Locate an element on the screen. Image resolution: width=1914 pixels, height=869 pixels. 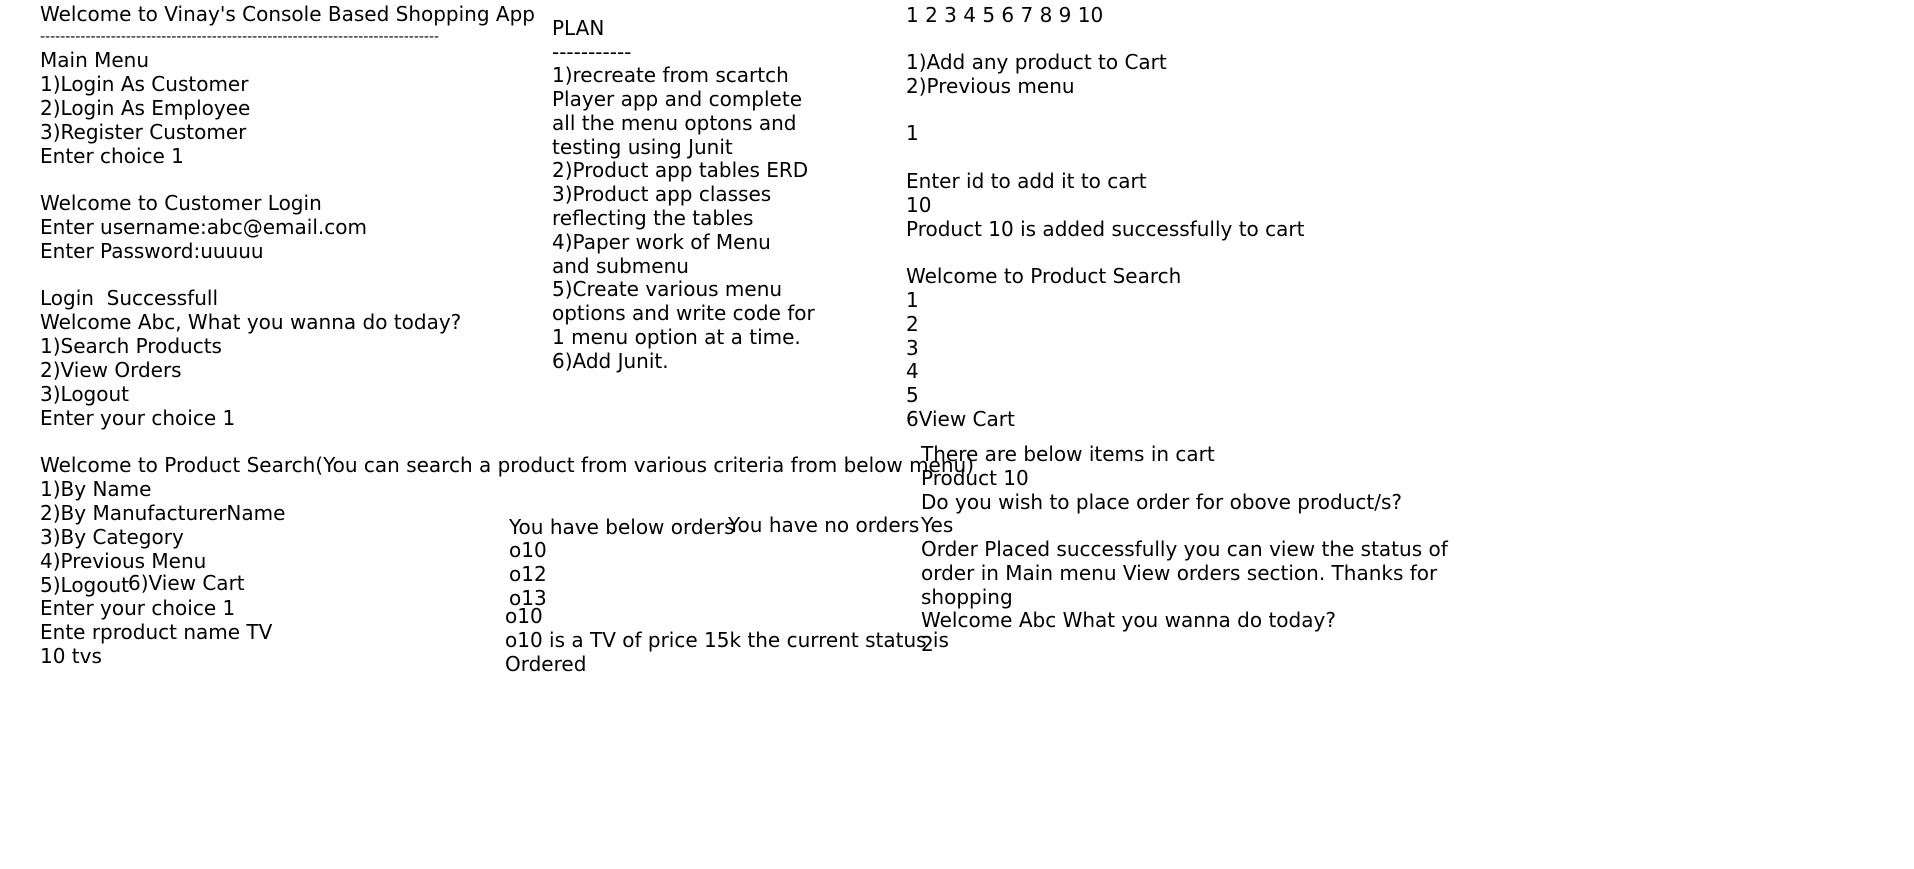
main-menu-line: 3)Register Customer is located at coordinates (143, 132).